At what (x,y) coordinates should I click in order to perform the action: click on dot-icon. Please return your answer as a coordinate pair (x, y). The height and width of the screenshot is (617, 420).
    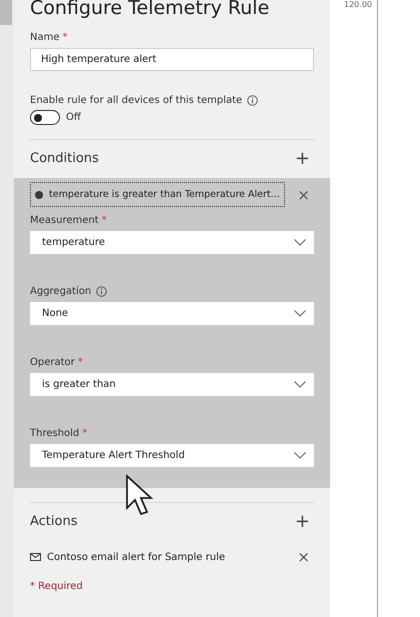
    Looking at the image, I should click on (39, 194).